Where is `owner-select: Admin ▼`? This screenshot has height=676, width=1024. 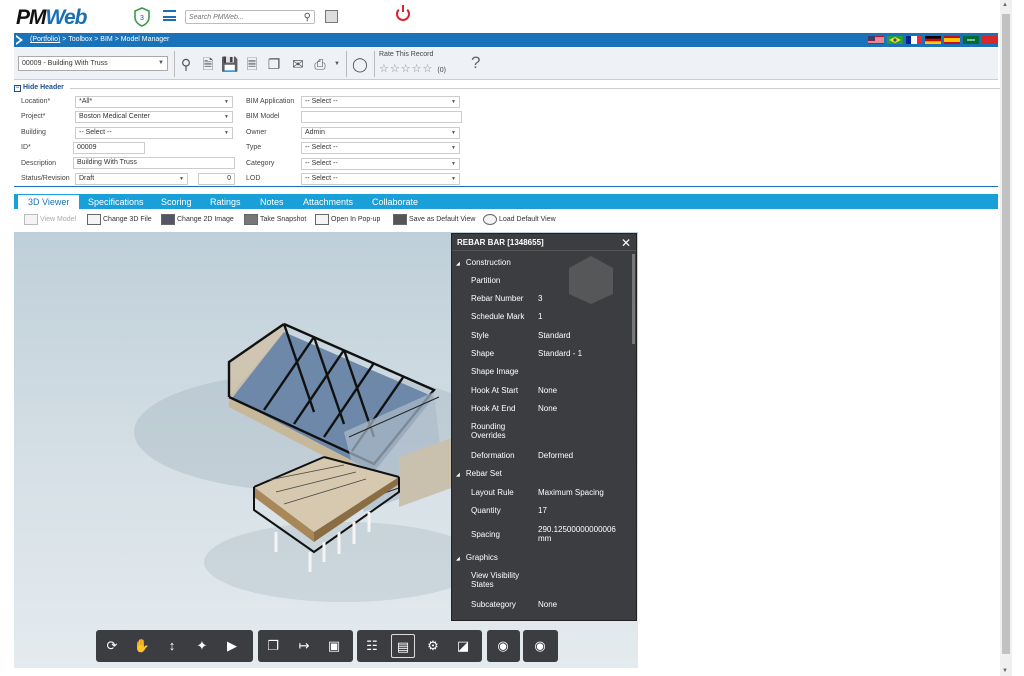 owner-select: Admin ▼ is located at coordinates (380, 133).